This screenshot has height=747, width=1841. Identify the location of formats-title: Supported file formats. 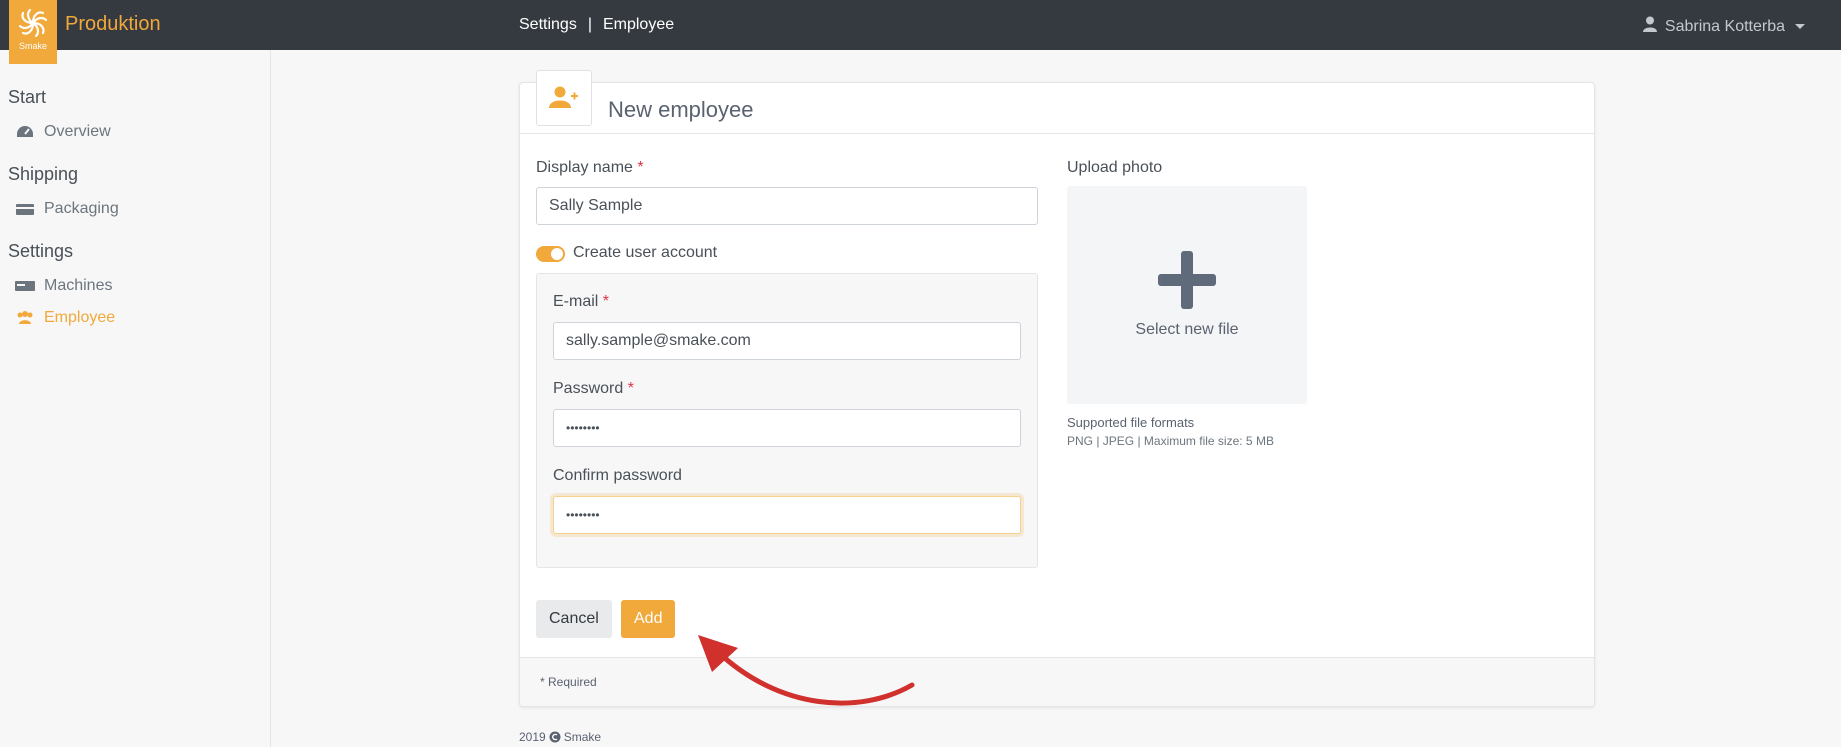
(1131, 422).